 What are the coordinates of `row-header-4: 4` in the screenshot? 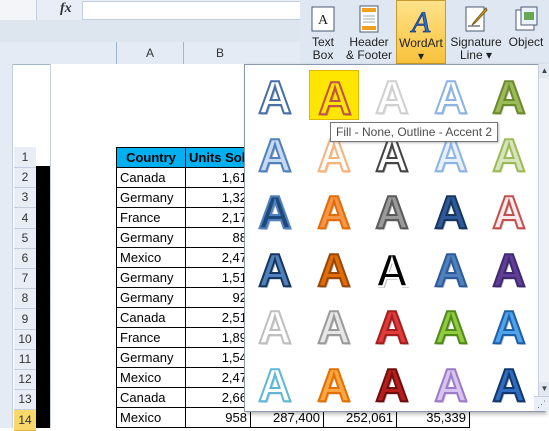 It's located at (25, 218).